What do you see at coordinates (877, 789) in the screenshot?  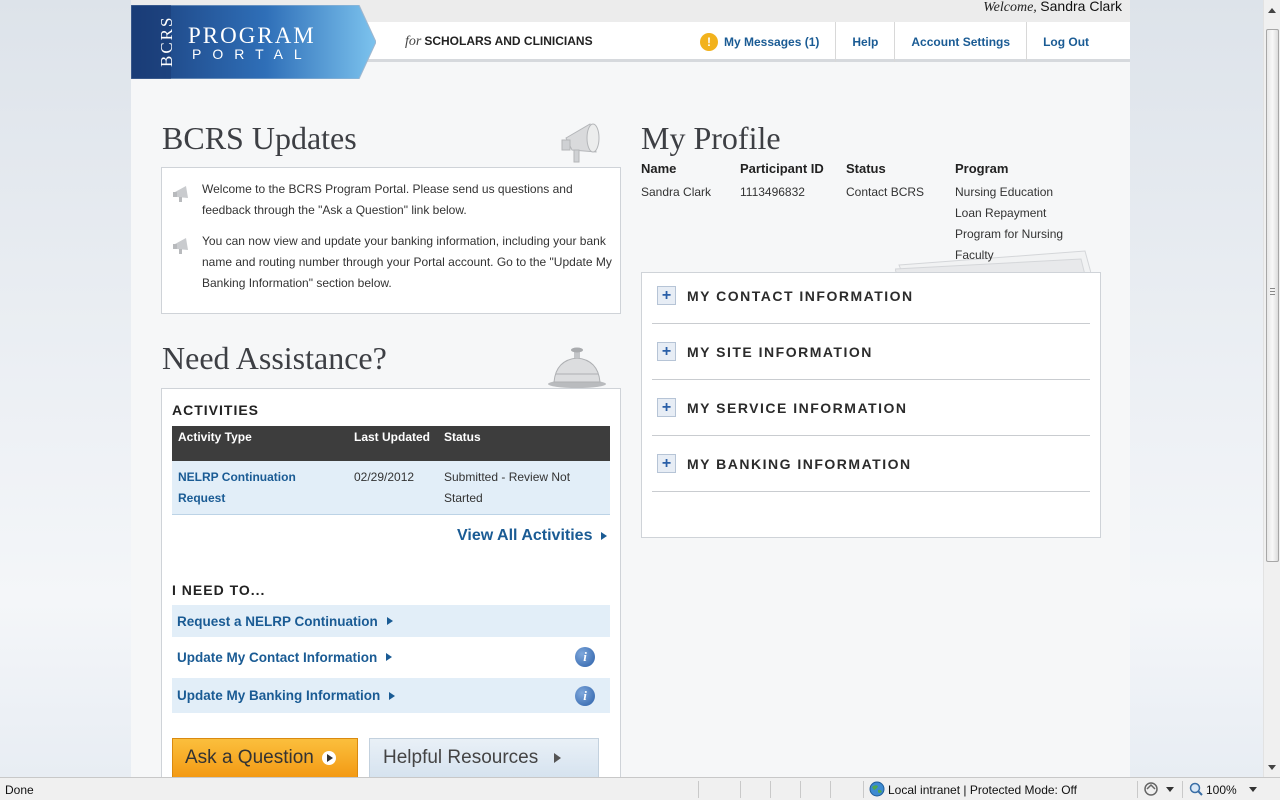 I see `globe-icon` at bounding box center [877, 789].